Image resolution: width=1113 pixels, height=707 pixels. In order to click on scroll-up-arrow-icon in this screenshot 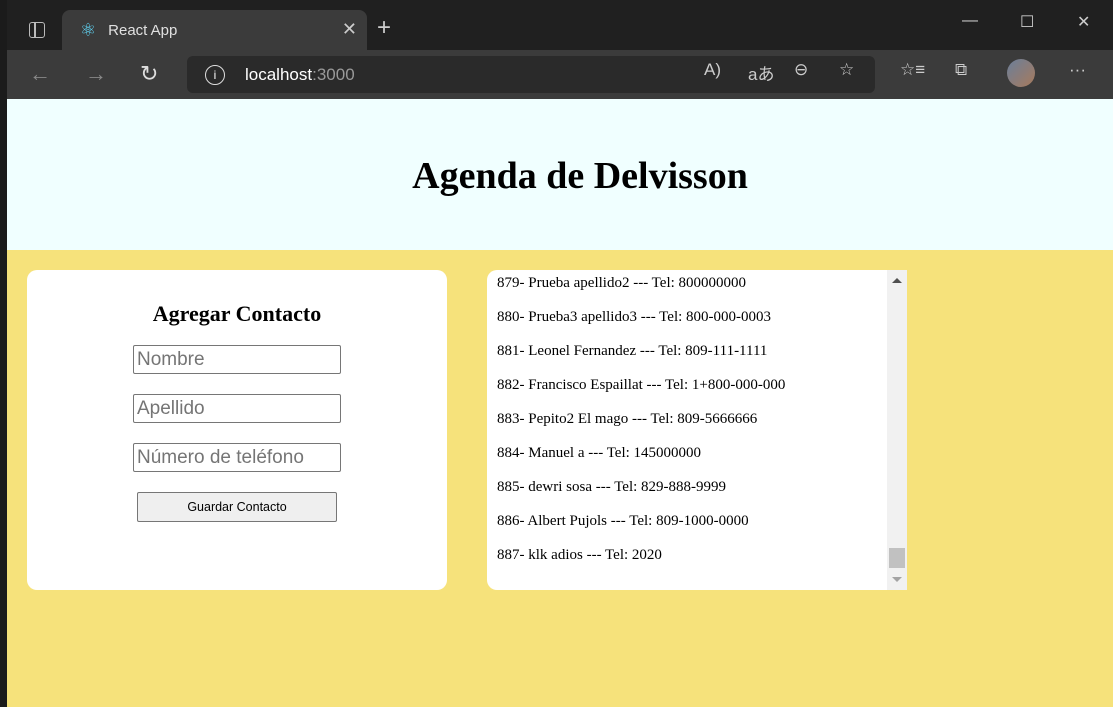, I will do `click(897, 280)`.